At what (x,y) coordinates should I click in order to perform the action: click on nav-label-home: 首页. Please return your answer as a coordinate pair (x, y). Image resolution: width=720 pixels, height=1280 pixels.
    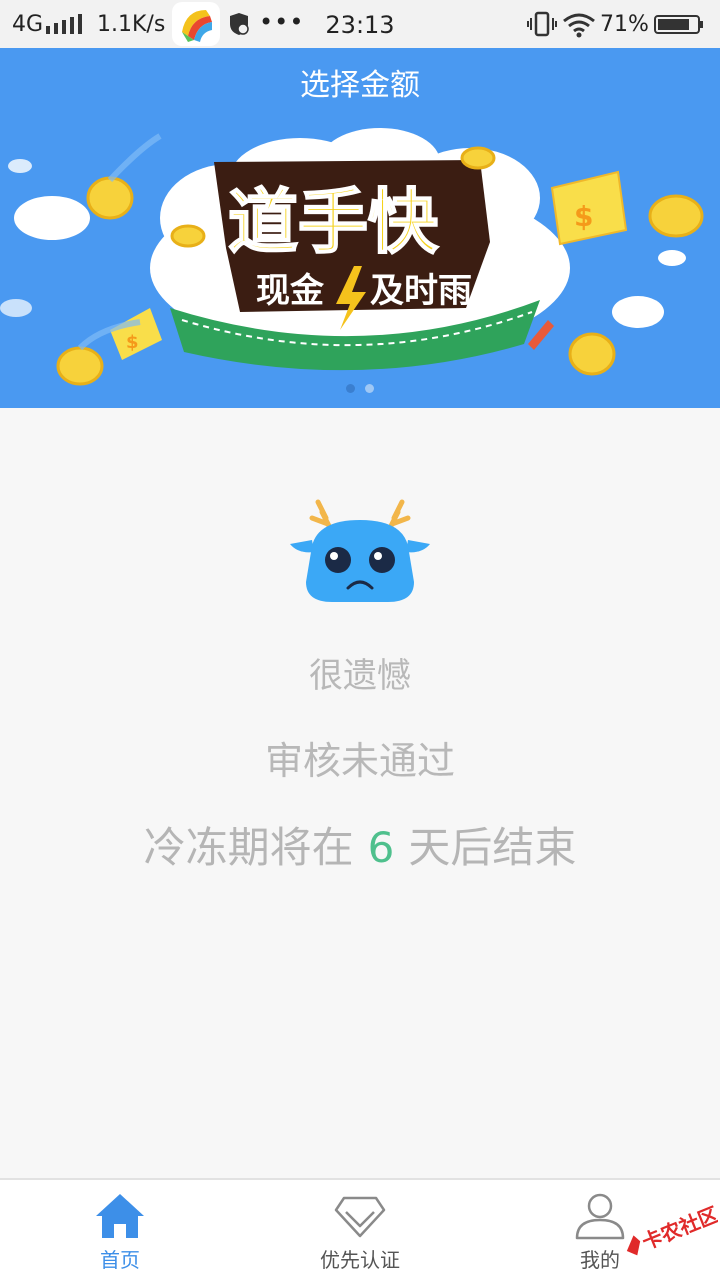
    Looking at the image, I should click on (120, 1260).